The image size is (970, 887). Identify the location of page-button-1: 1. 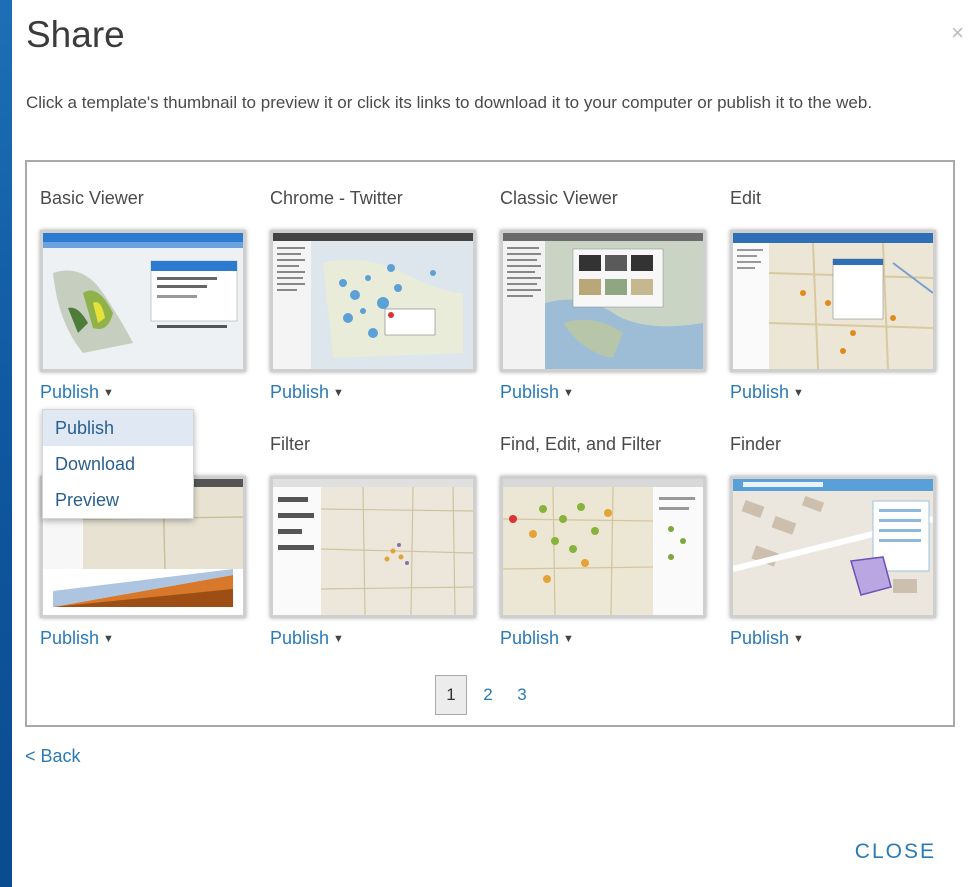
(451, 695).